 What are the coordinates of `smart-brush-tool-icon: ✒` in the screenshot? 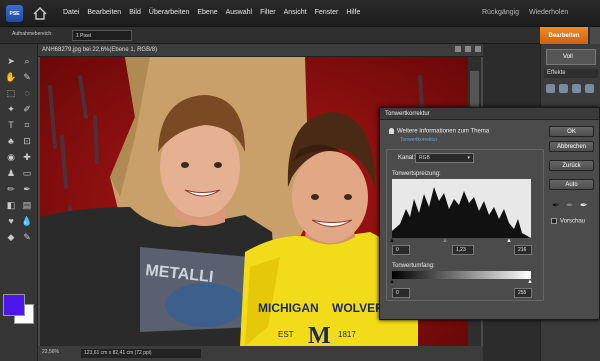 It's located at (27, 189).